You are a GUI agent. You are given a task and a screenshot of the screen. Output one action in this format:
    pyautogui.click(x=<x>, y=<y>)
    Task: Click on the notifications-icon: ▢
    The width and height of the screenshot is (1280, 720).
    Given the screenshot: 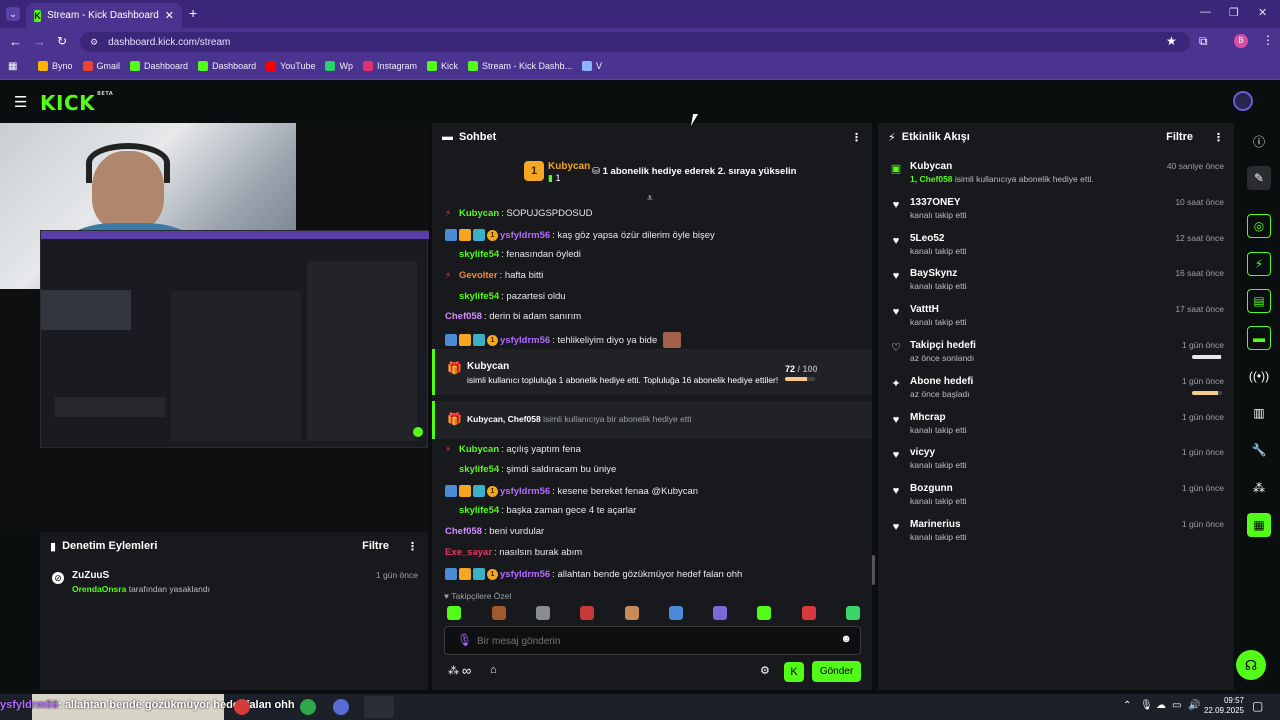 What is the action you would take?
    pyautogui.click(x=1257, y=706)
    